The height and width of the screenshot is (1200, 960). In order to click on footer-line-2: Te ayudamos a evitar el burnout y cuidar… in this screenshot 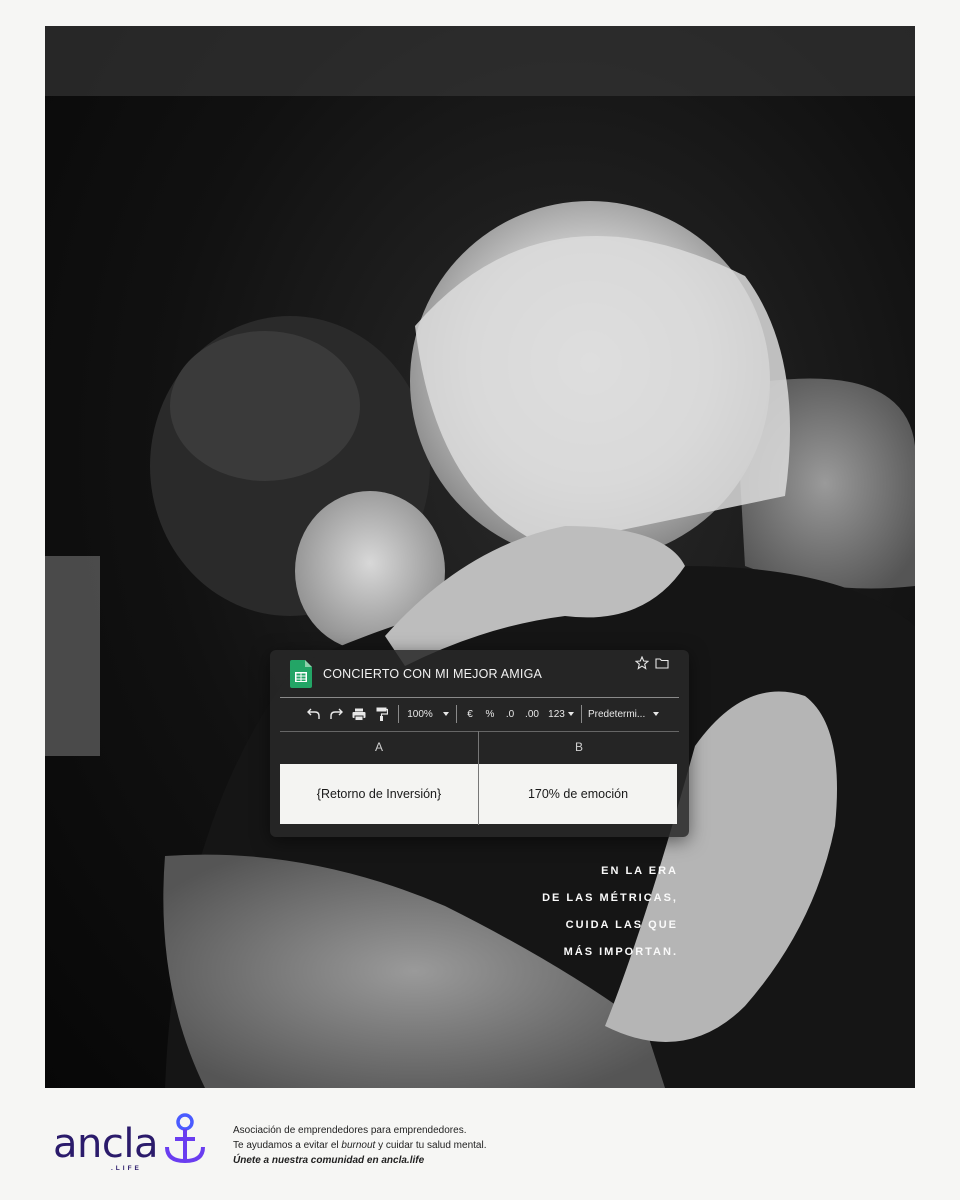, I will do `click(359, 1145)`.